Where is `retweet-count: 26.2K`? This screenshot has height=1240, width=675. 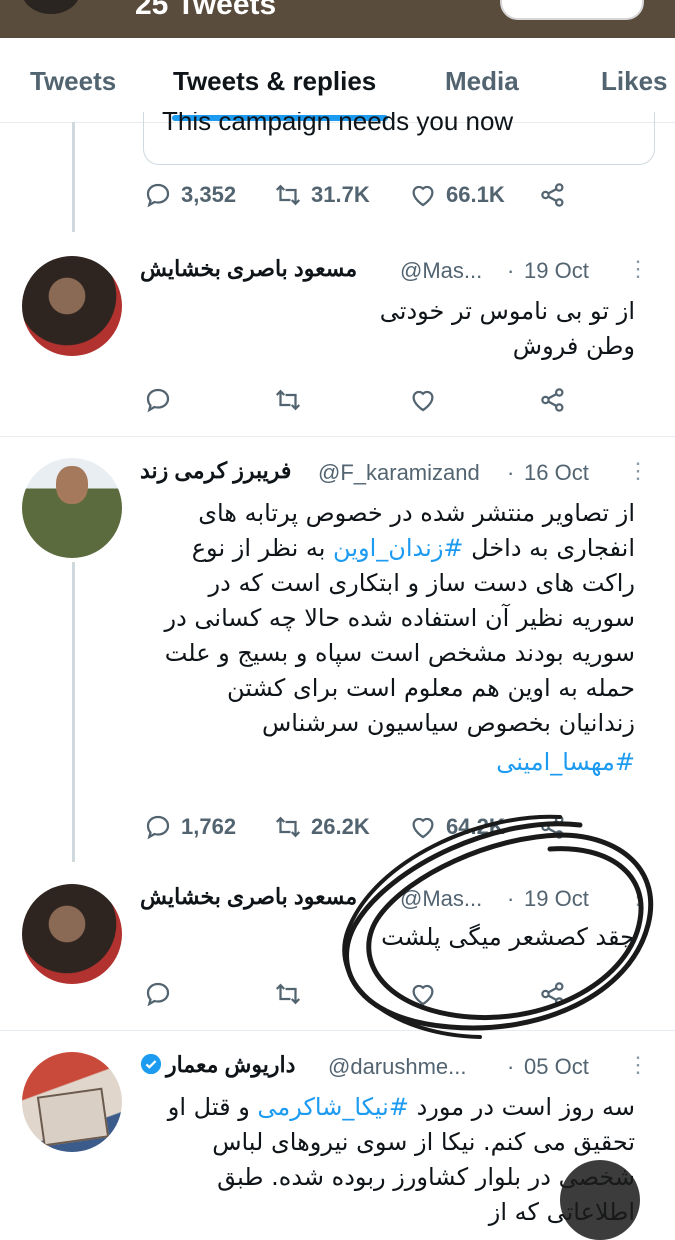
retweet-count: 26.2K is located at coordinates (340, 826).